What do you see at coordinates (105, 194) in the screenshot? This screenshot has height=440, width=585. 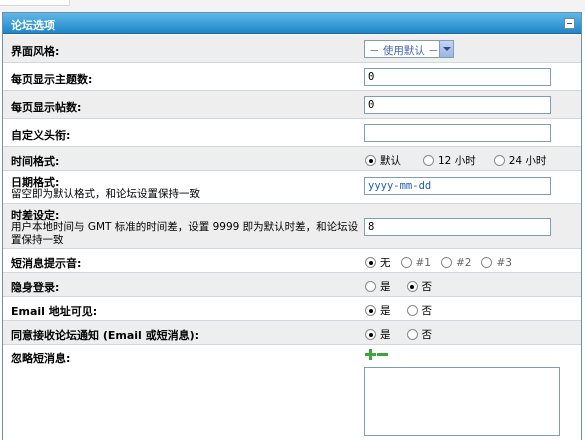 I see `date-format-description: 留空即为默认格式，和论坛设置保持一致` at bounding box center [105, 194].